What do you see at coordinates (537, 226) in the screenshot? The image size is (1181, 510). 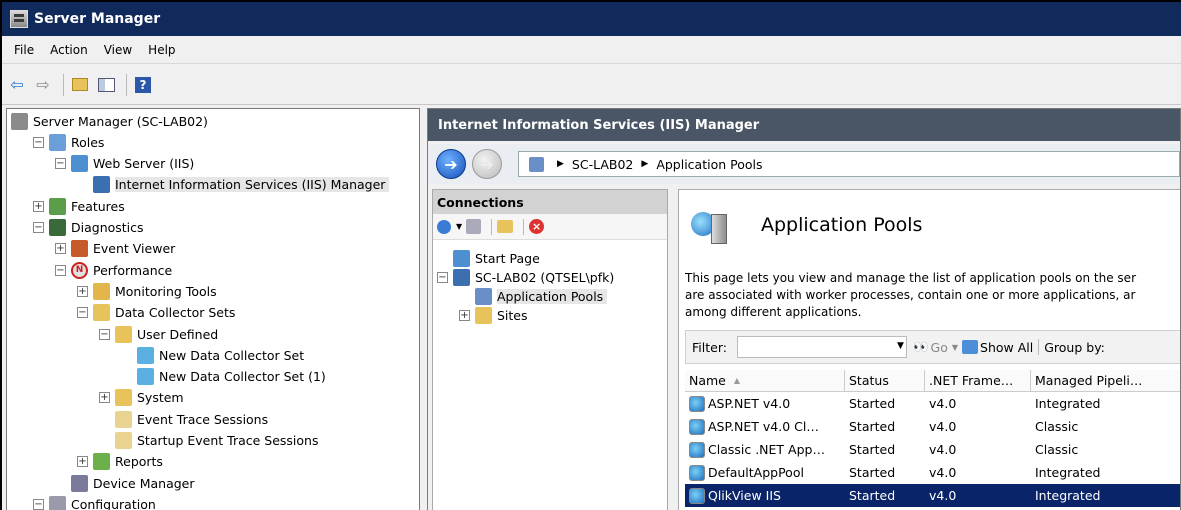 I see `delete-connection-icon: ×` at bounding box center [537, 226].